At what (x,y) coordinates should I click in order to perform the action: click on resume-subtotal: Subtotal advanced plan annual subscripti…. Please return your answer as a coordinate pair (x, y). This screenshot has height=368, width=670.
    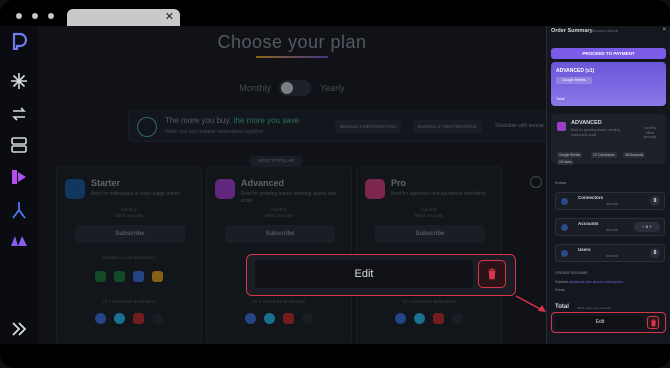
    Looking at the image, I should click on (589, 282).